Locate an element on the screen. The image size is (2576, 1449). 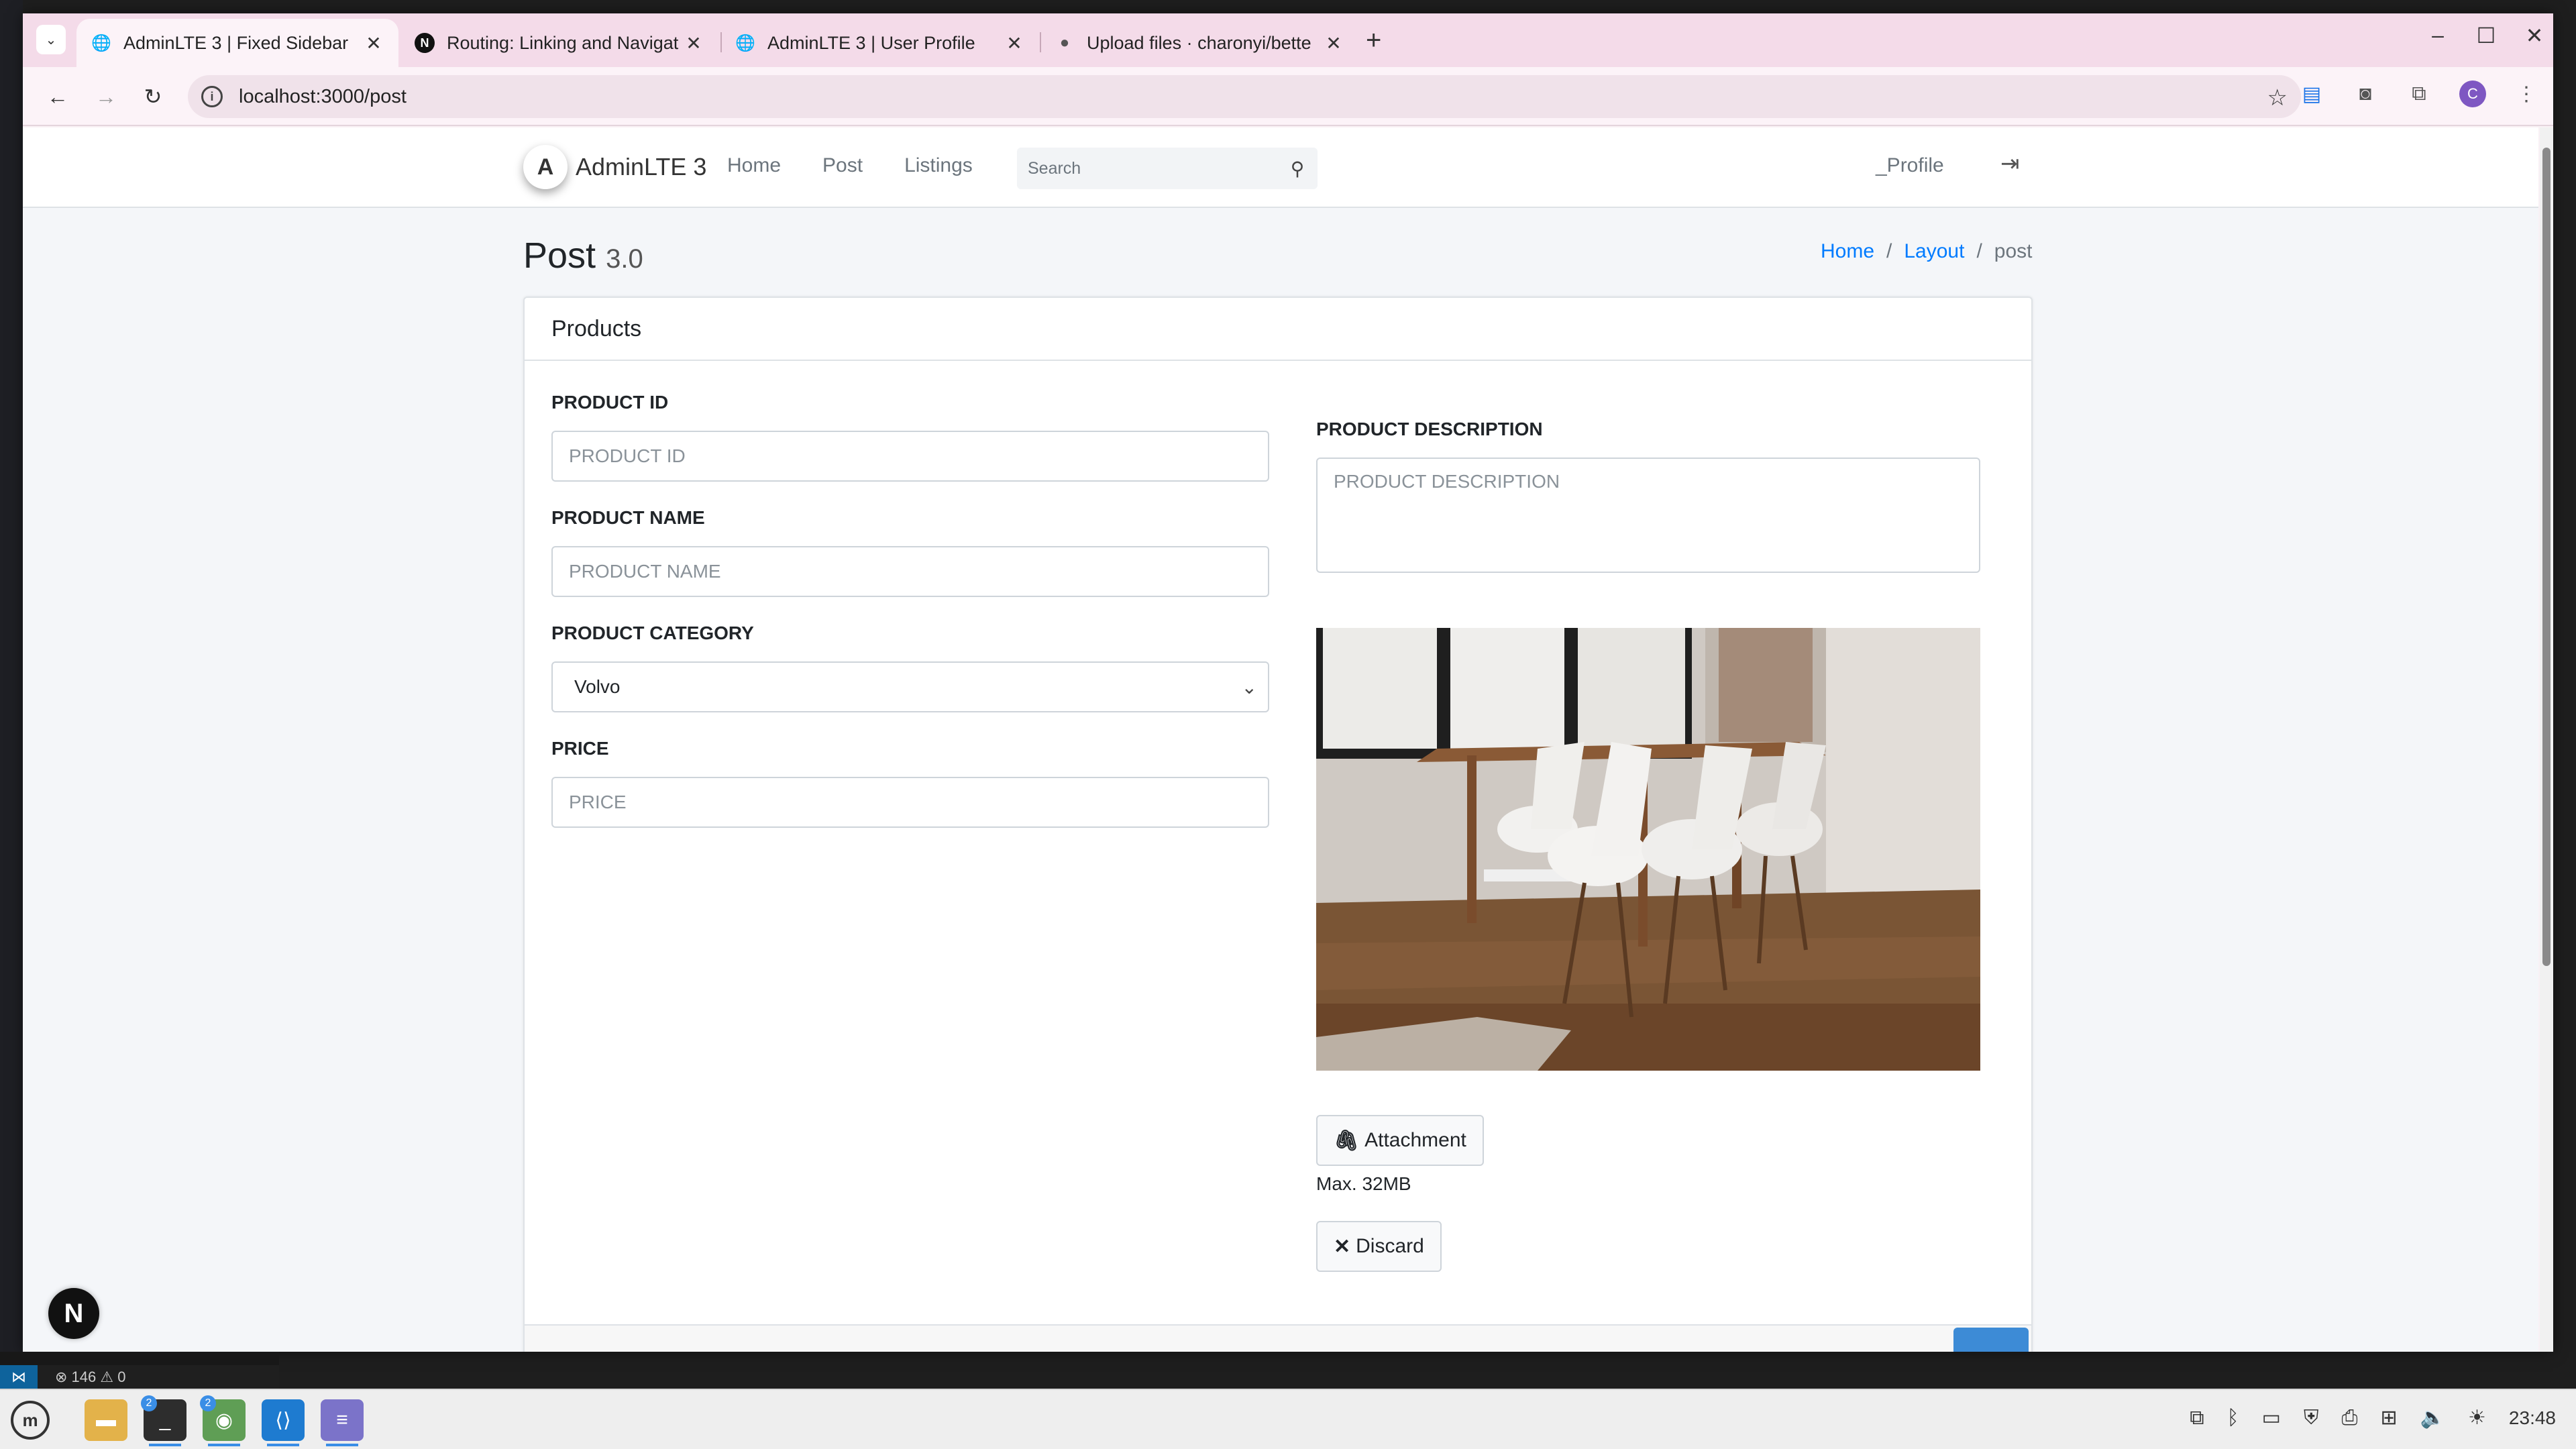
product-category-select: Volvo ⌄ is located at coordinates (910, 686).